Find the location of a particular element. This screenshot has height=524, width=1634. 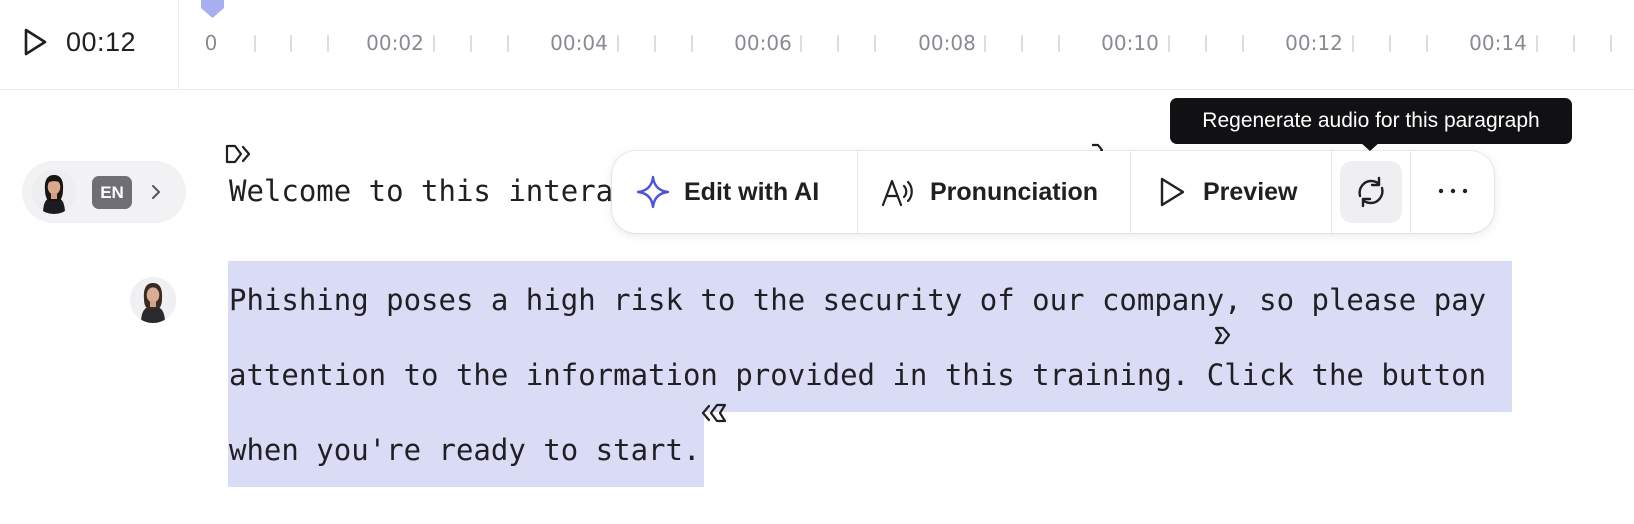

rewind-marker-icon is located at coordinates (713, 413).